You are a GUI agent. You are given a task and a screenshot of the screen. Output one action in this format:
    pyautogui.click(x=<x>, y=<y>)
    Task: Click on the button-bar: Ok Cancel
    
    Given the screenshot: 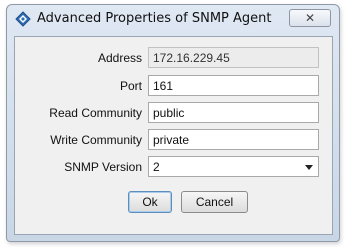 What is the action you would take?
    pyautogui.click(x=173, y=203)
    